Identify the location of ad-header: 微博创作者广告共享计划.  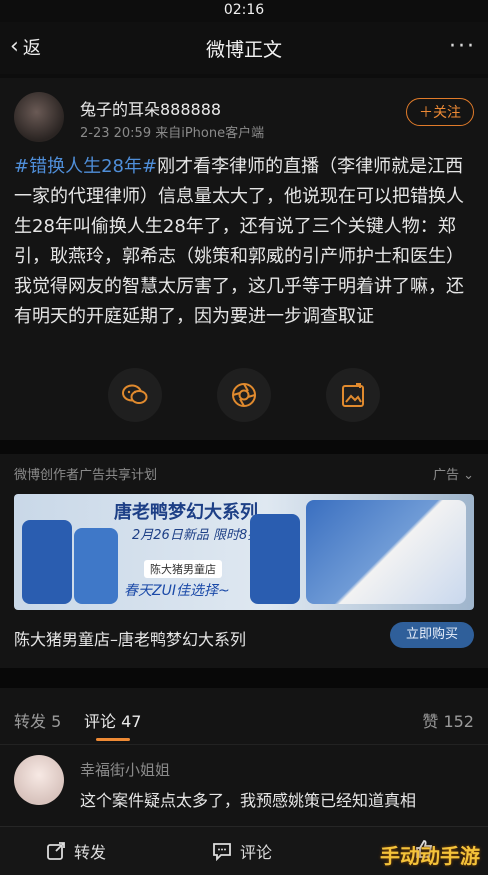
(86, 475).